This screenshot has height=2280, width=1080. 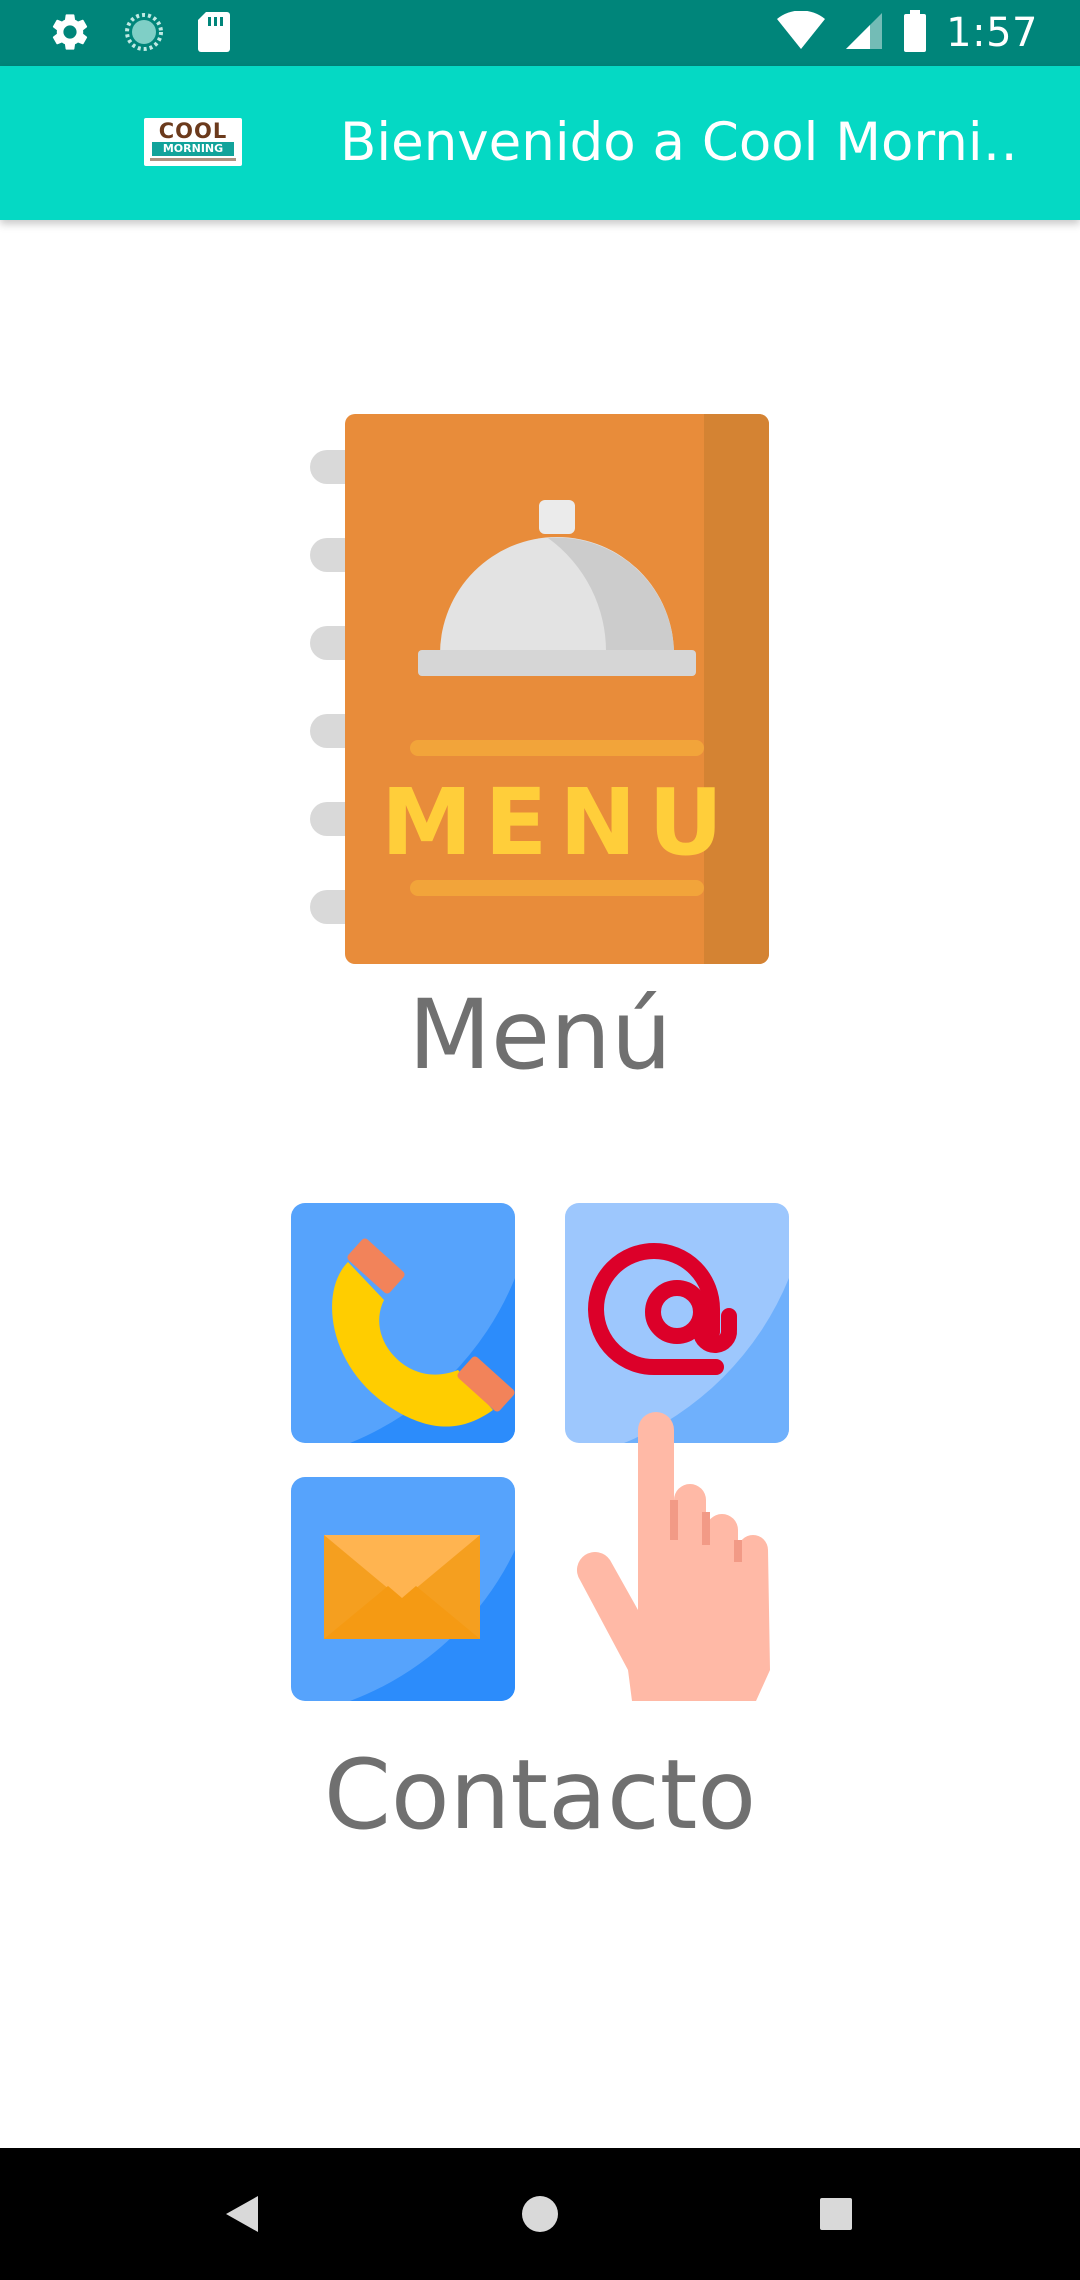 I want to click on home-icon, so click(x=540, y=2214).